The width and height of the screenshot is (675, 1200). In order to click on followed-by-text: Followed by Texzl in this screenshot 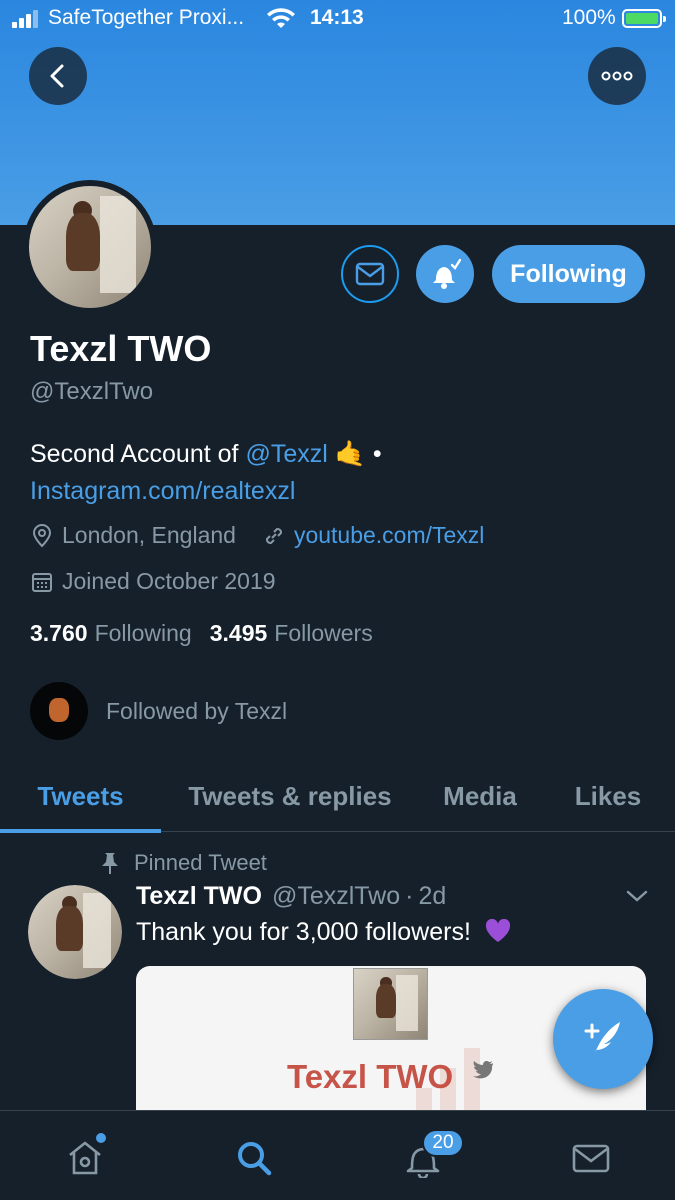, I will do `click(197, 710)`.